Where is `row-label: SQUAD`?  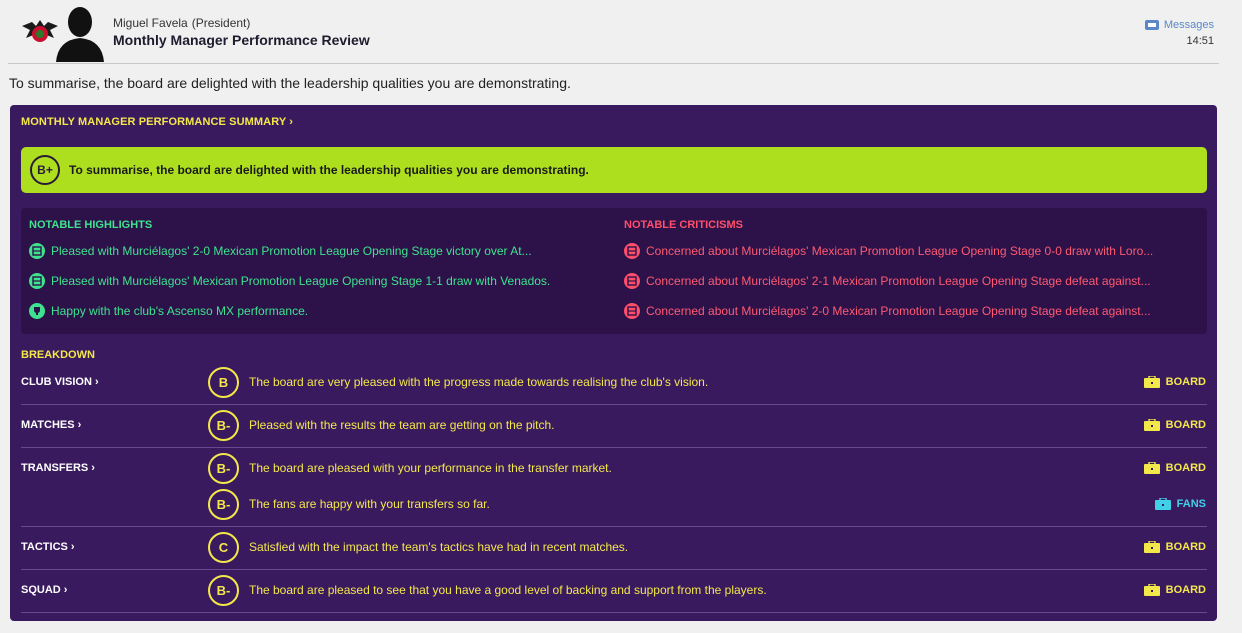 row-label: SQUAD is located at coordinates (41, 590).